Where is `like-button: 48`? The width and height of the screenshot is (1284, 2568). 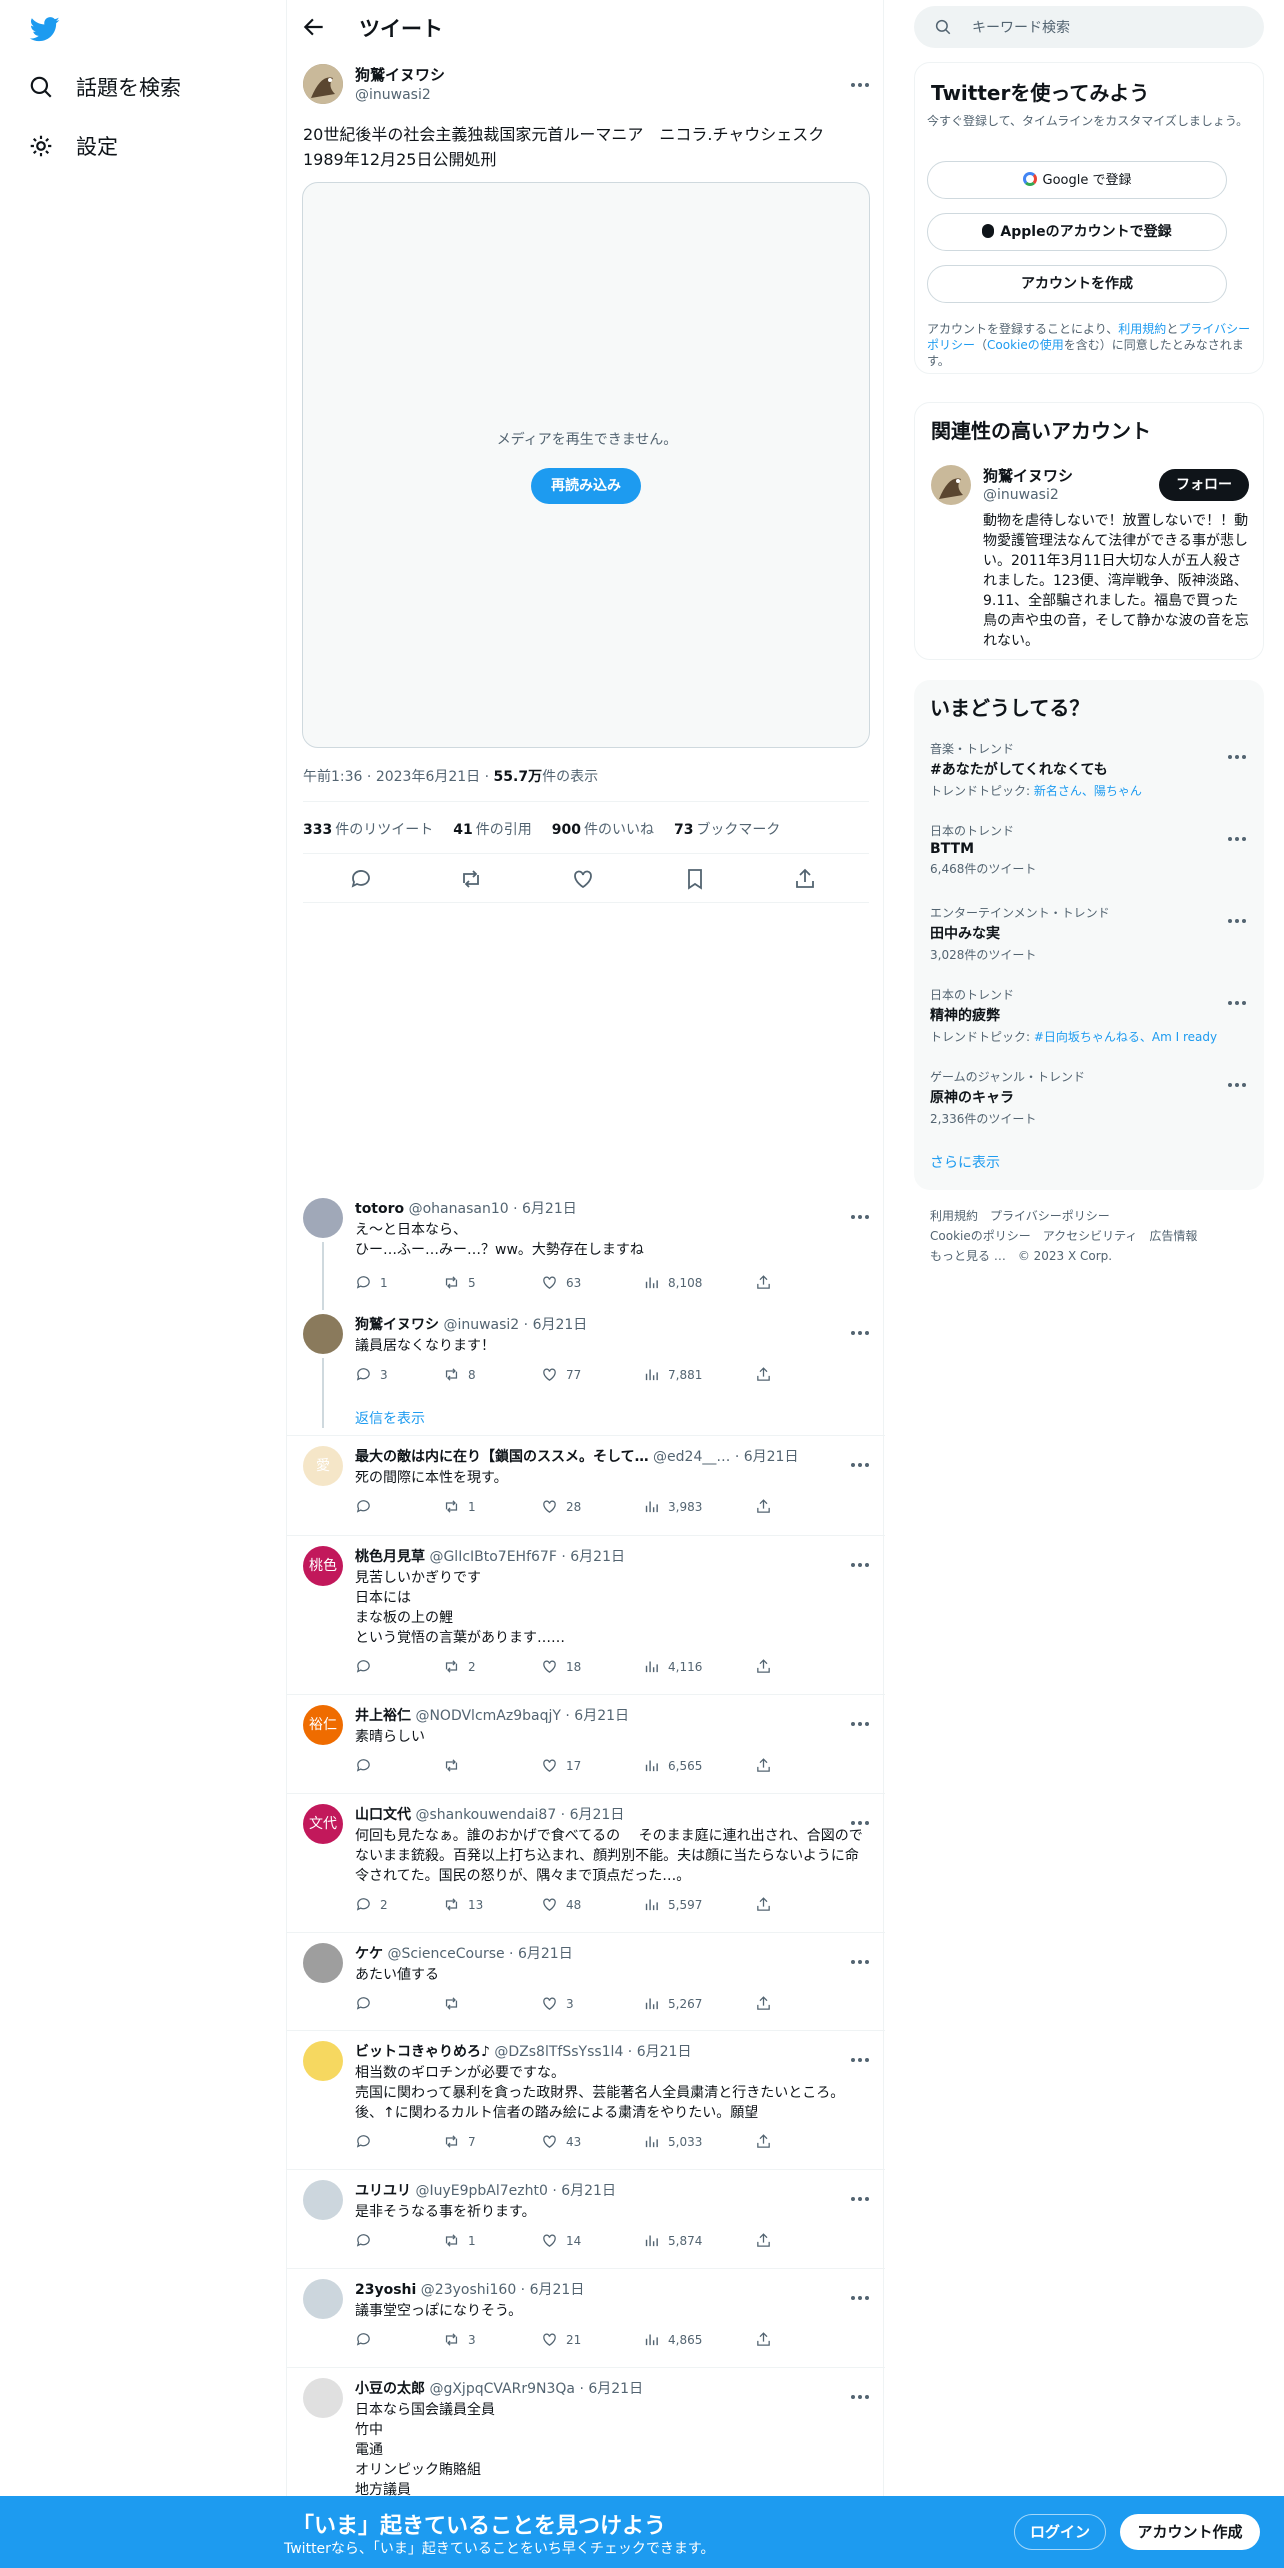
like-button: 48 is located at coordinates (561, 1904).